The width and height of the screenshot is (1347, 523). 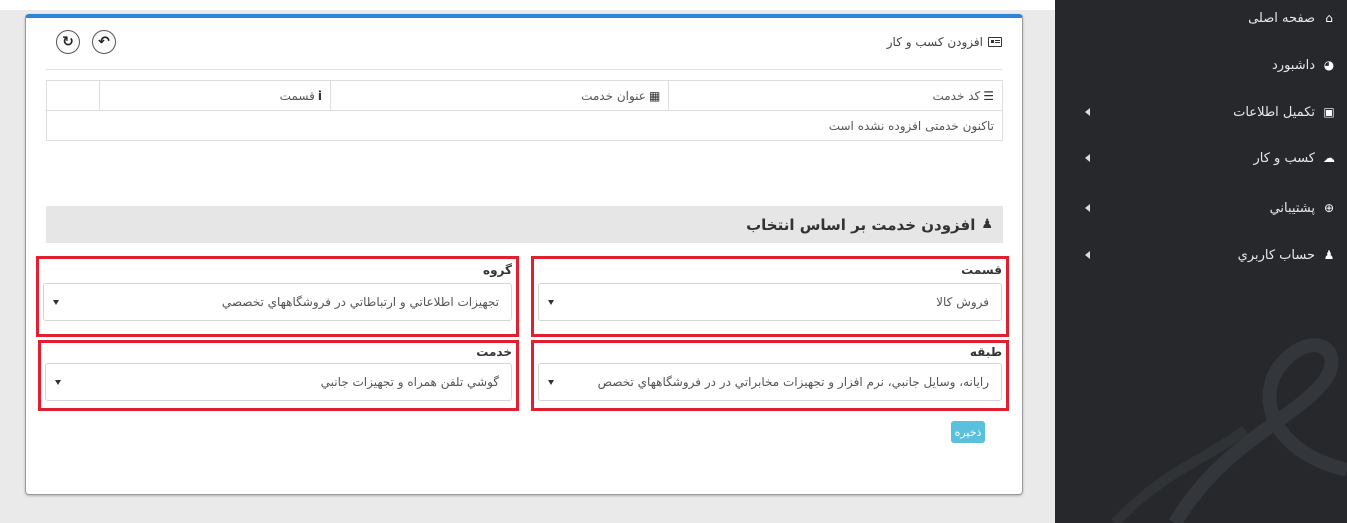 What do you see at coordinates (1201, 255) in the screenshot?
I see `sidebar-item-account: ♟ حساب کاربري` at bounding box center [1201, 255].